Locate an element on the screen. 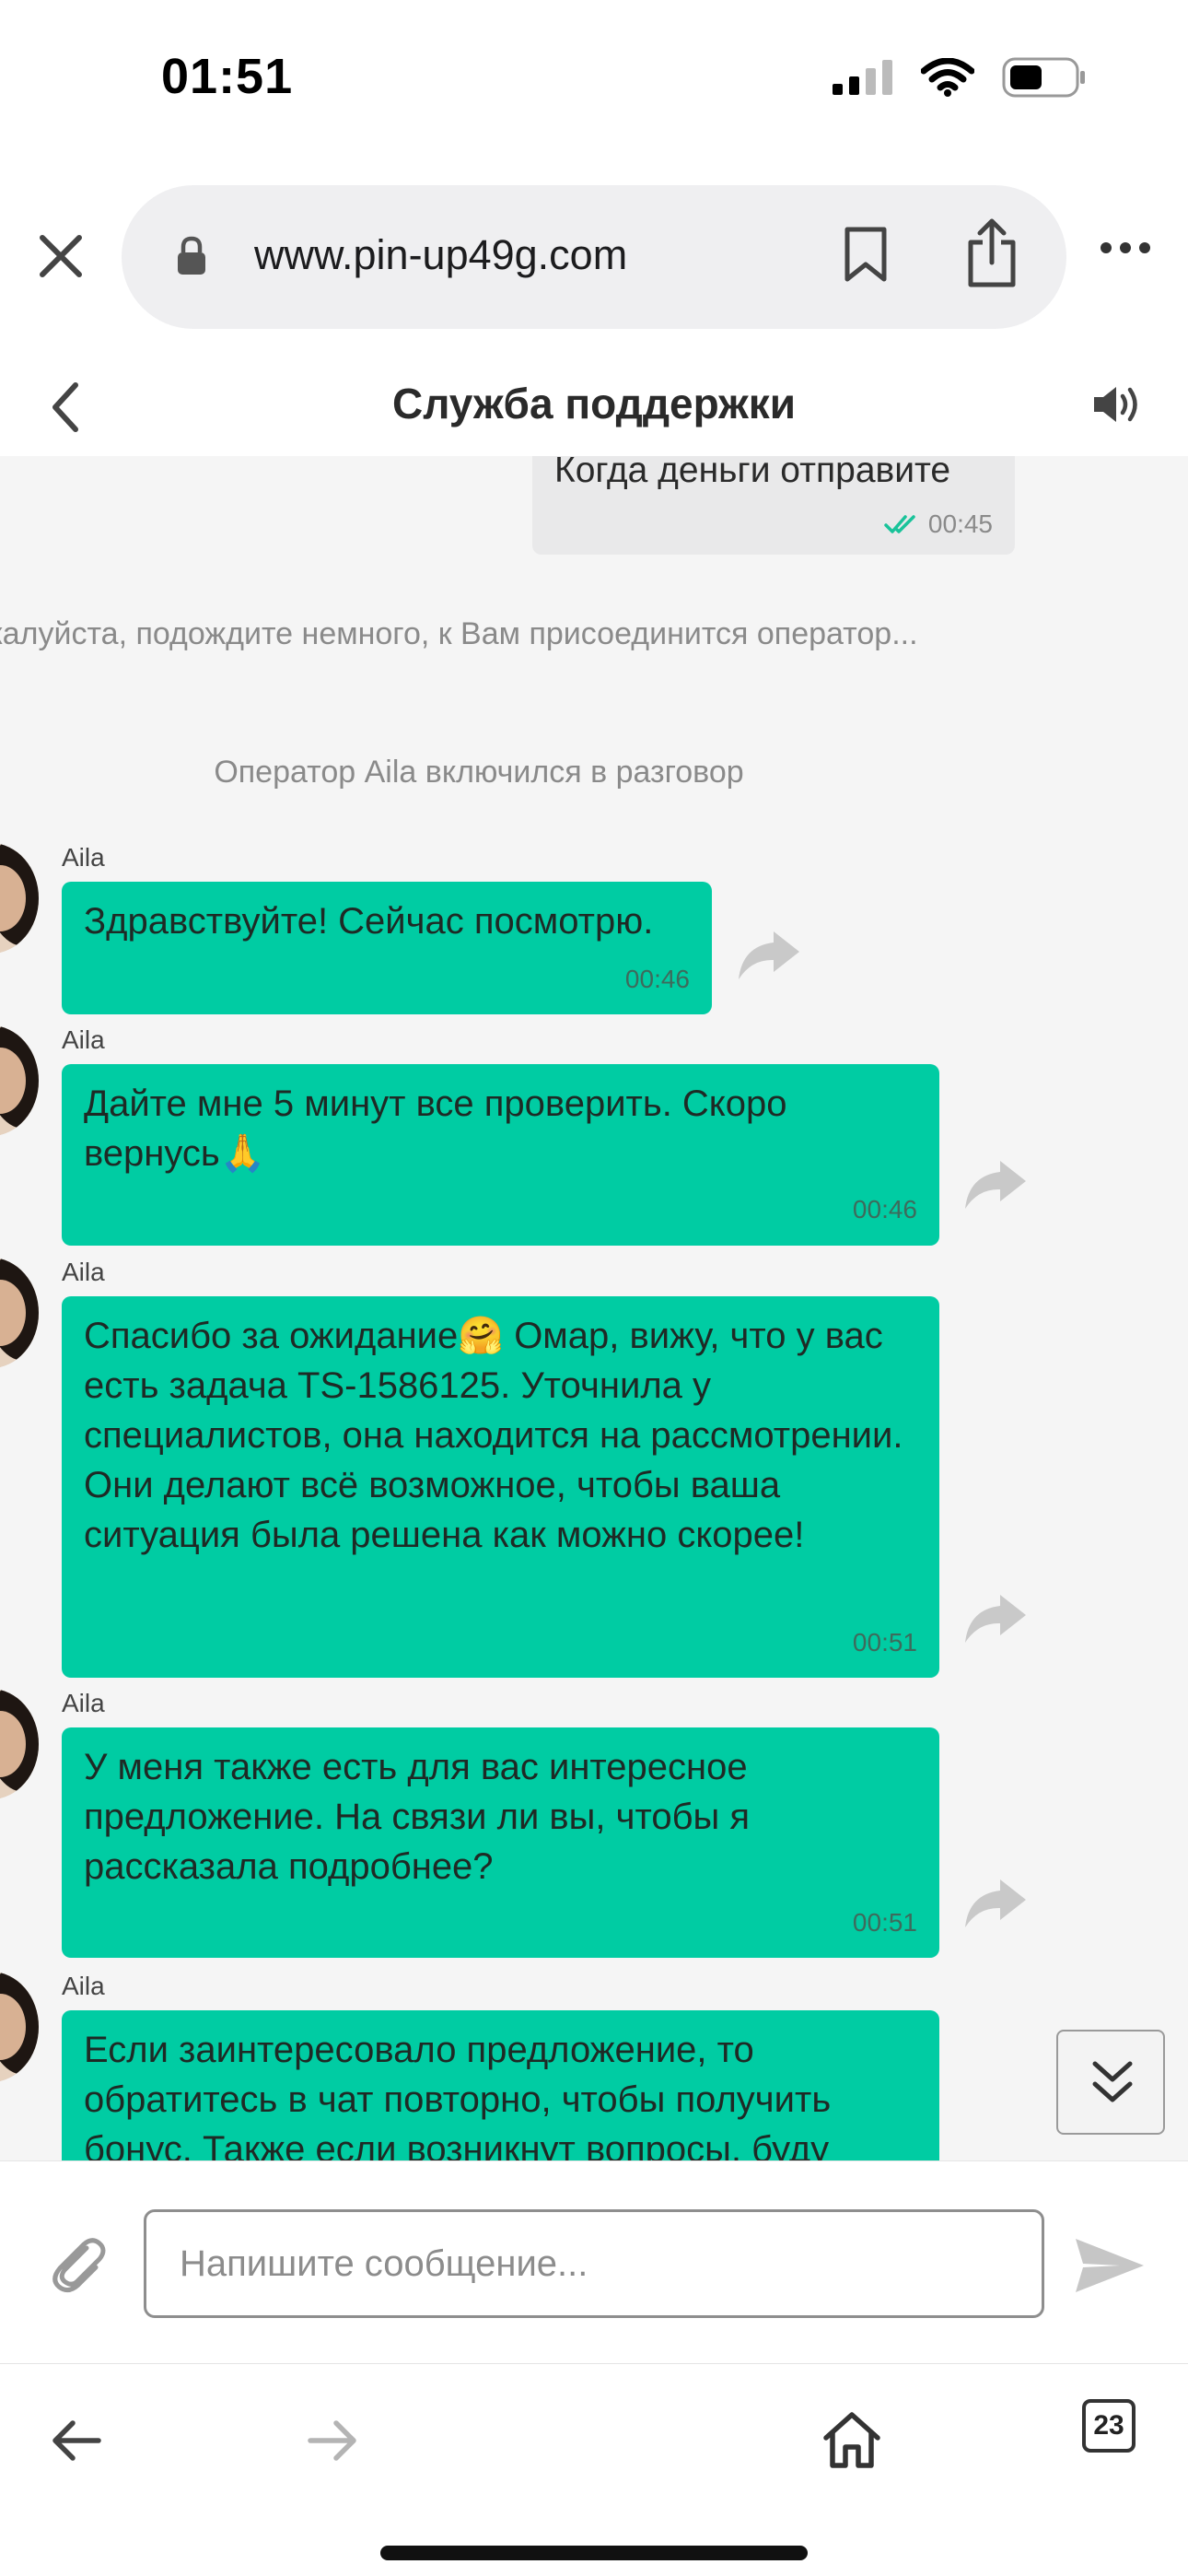 This screenshot has height=2576, width=1188. chat-header: Служба поддержки is located at coordinates (594, 405).